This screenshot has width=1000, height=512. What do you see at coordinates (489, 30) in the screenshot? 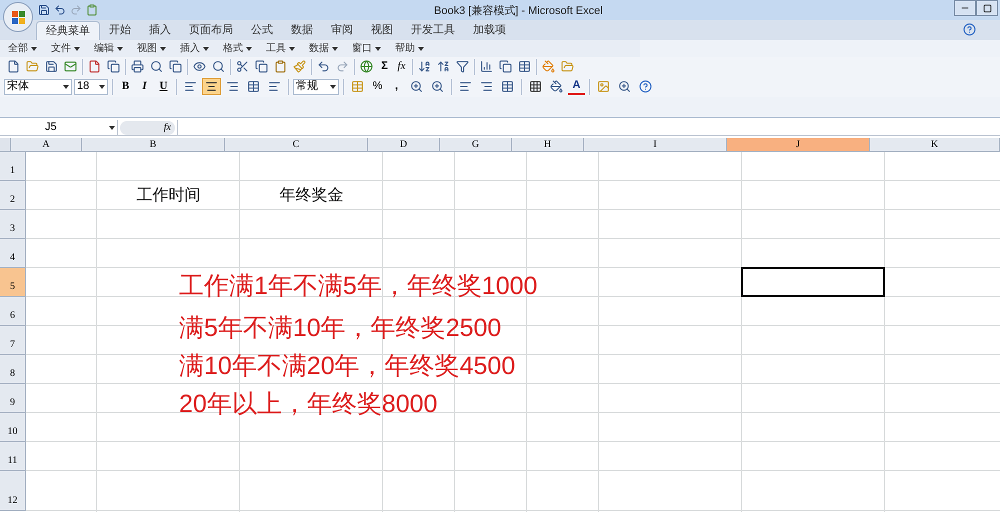
I see `ribbon-tab: 加载项` at bounding box center [489, 30].